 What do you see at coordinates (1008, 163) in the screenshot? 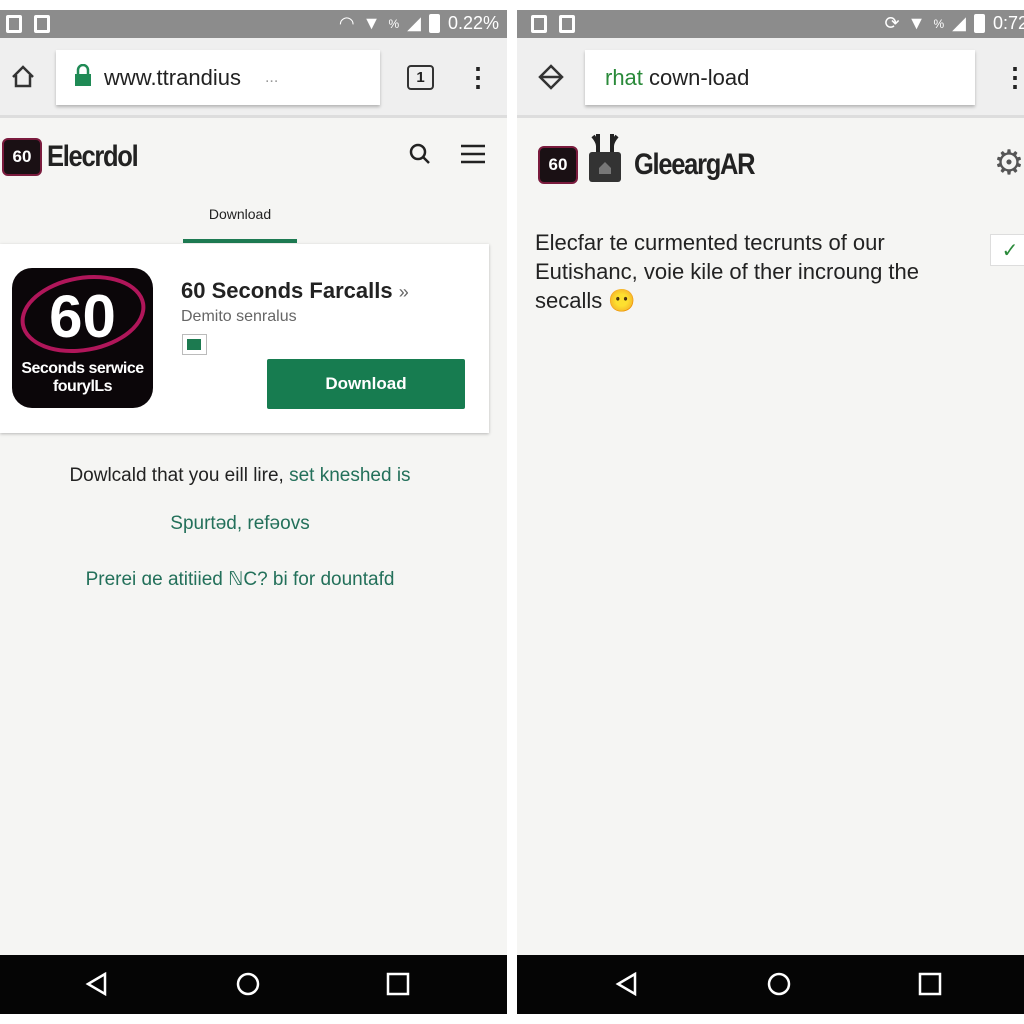
I see `gear-icon: ⚙` at bounding box center [1008, 163].